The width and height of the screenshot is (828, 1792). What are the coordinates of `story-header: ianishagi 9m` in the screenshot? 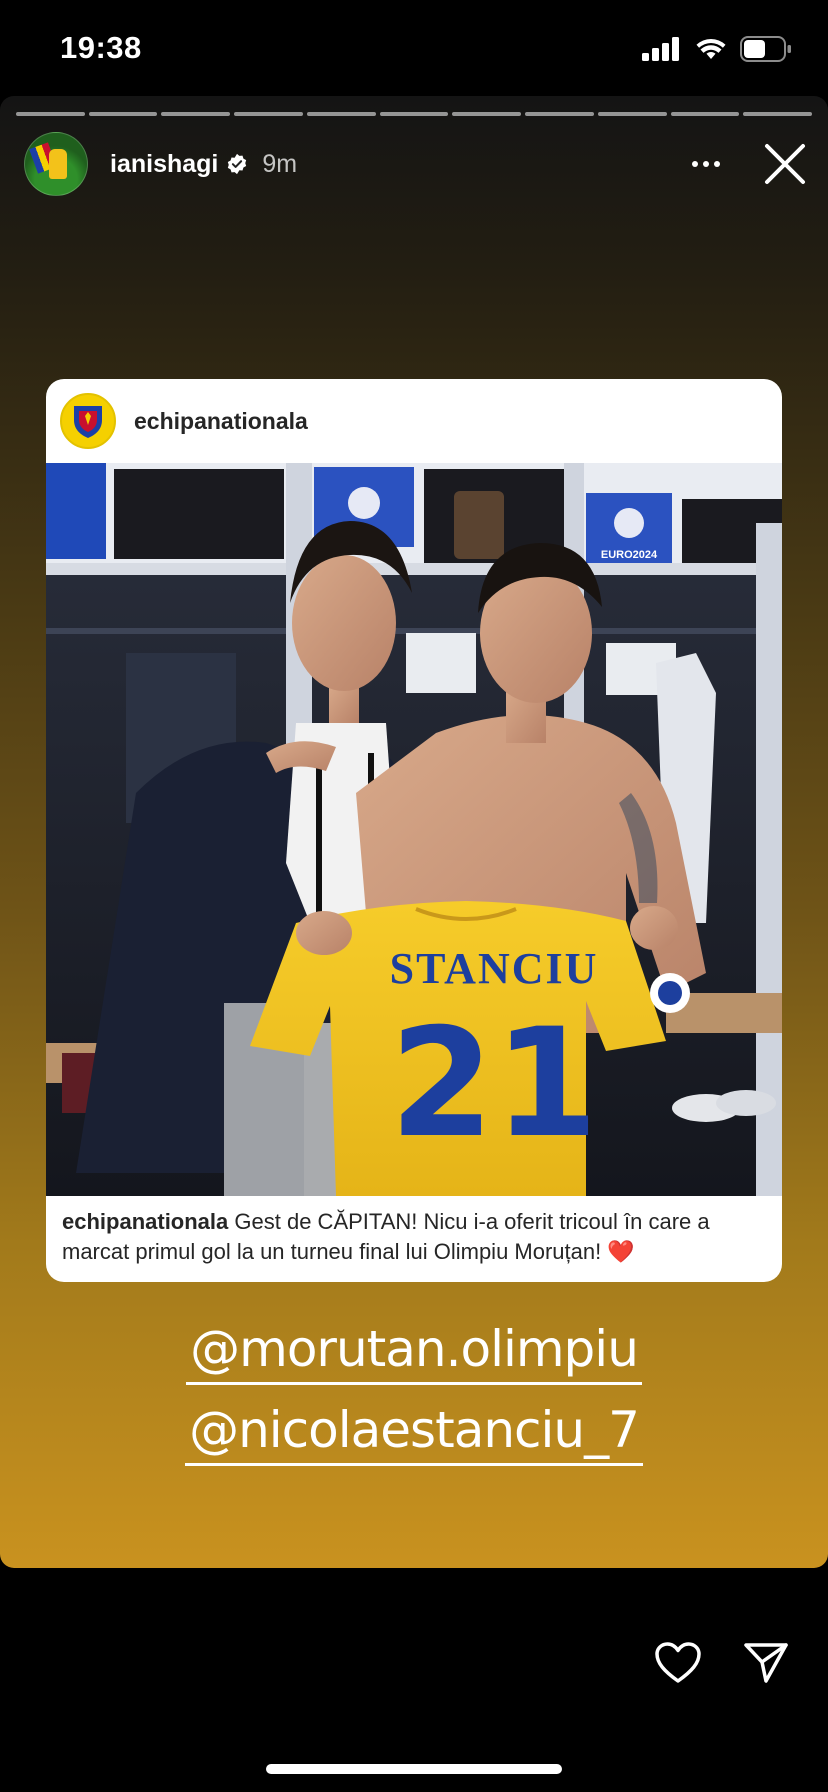 It's located at (416, 164).